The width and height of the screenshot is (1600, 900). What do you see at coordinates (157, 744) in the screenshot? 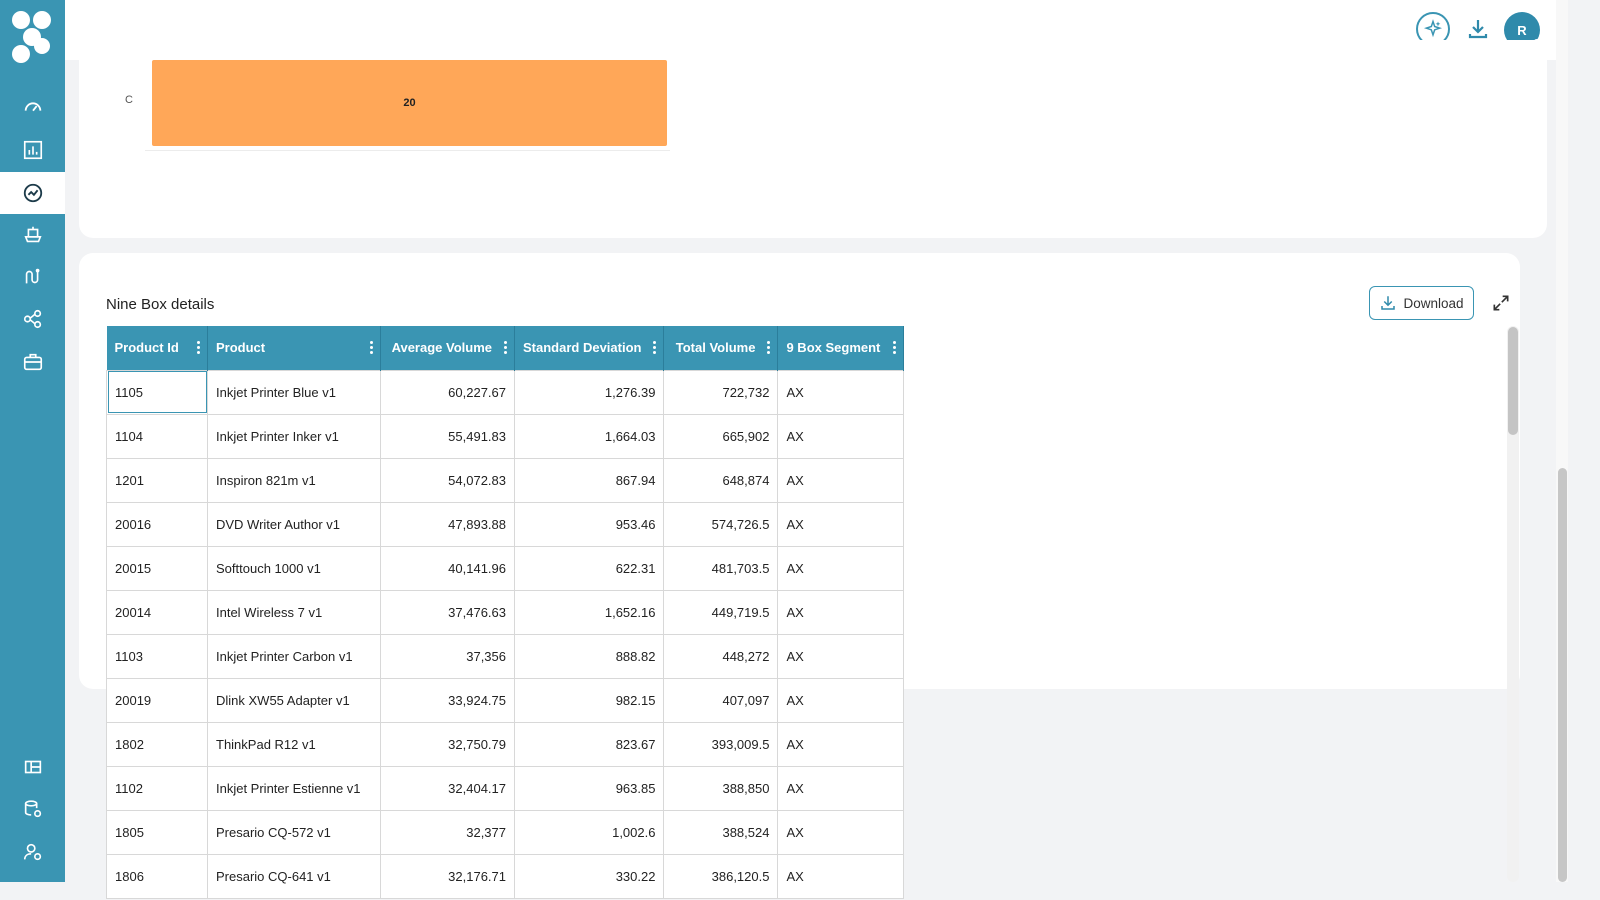
I see `table-cell: 1802` at bounding box center [157, 744].